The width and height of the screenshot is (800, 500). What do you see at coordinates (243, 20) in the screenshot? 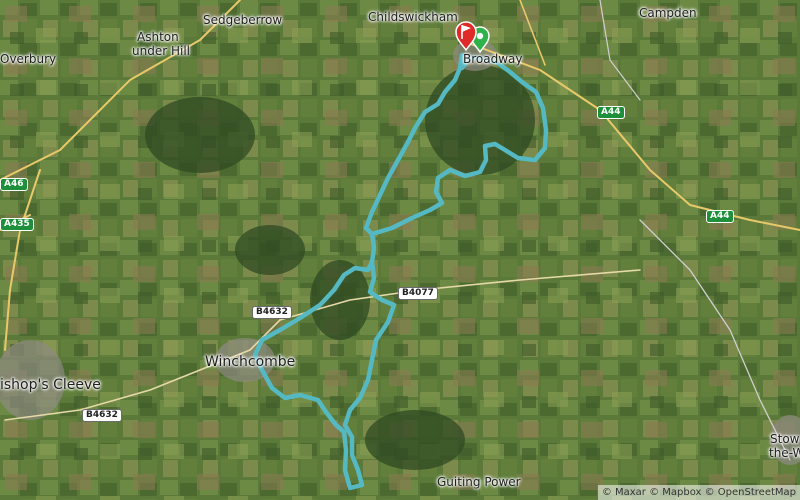
I see `place-label-sedgeberrow: Sedgeberrow` at bounding box center [243, 20].